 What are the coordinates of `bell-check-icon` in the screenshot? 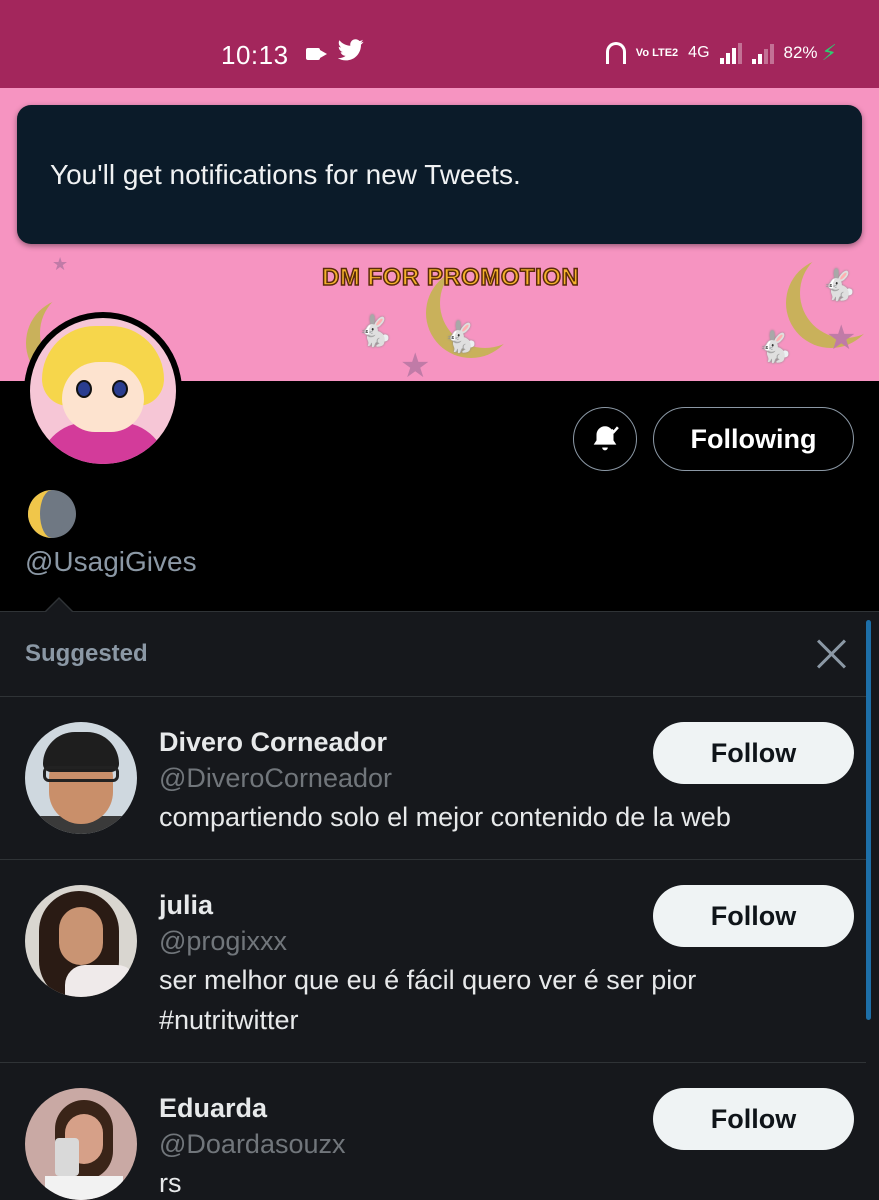 It's located at (606, 438).